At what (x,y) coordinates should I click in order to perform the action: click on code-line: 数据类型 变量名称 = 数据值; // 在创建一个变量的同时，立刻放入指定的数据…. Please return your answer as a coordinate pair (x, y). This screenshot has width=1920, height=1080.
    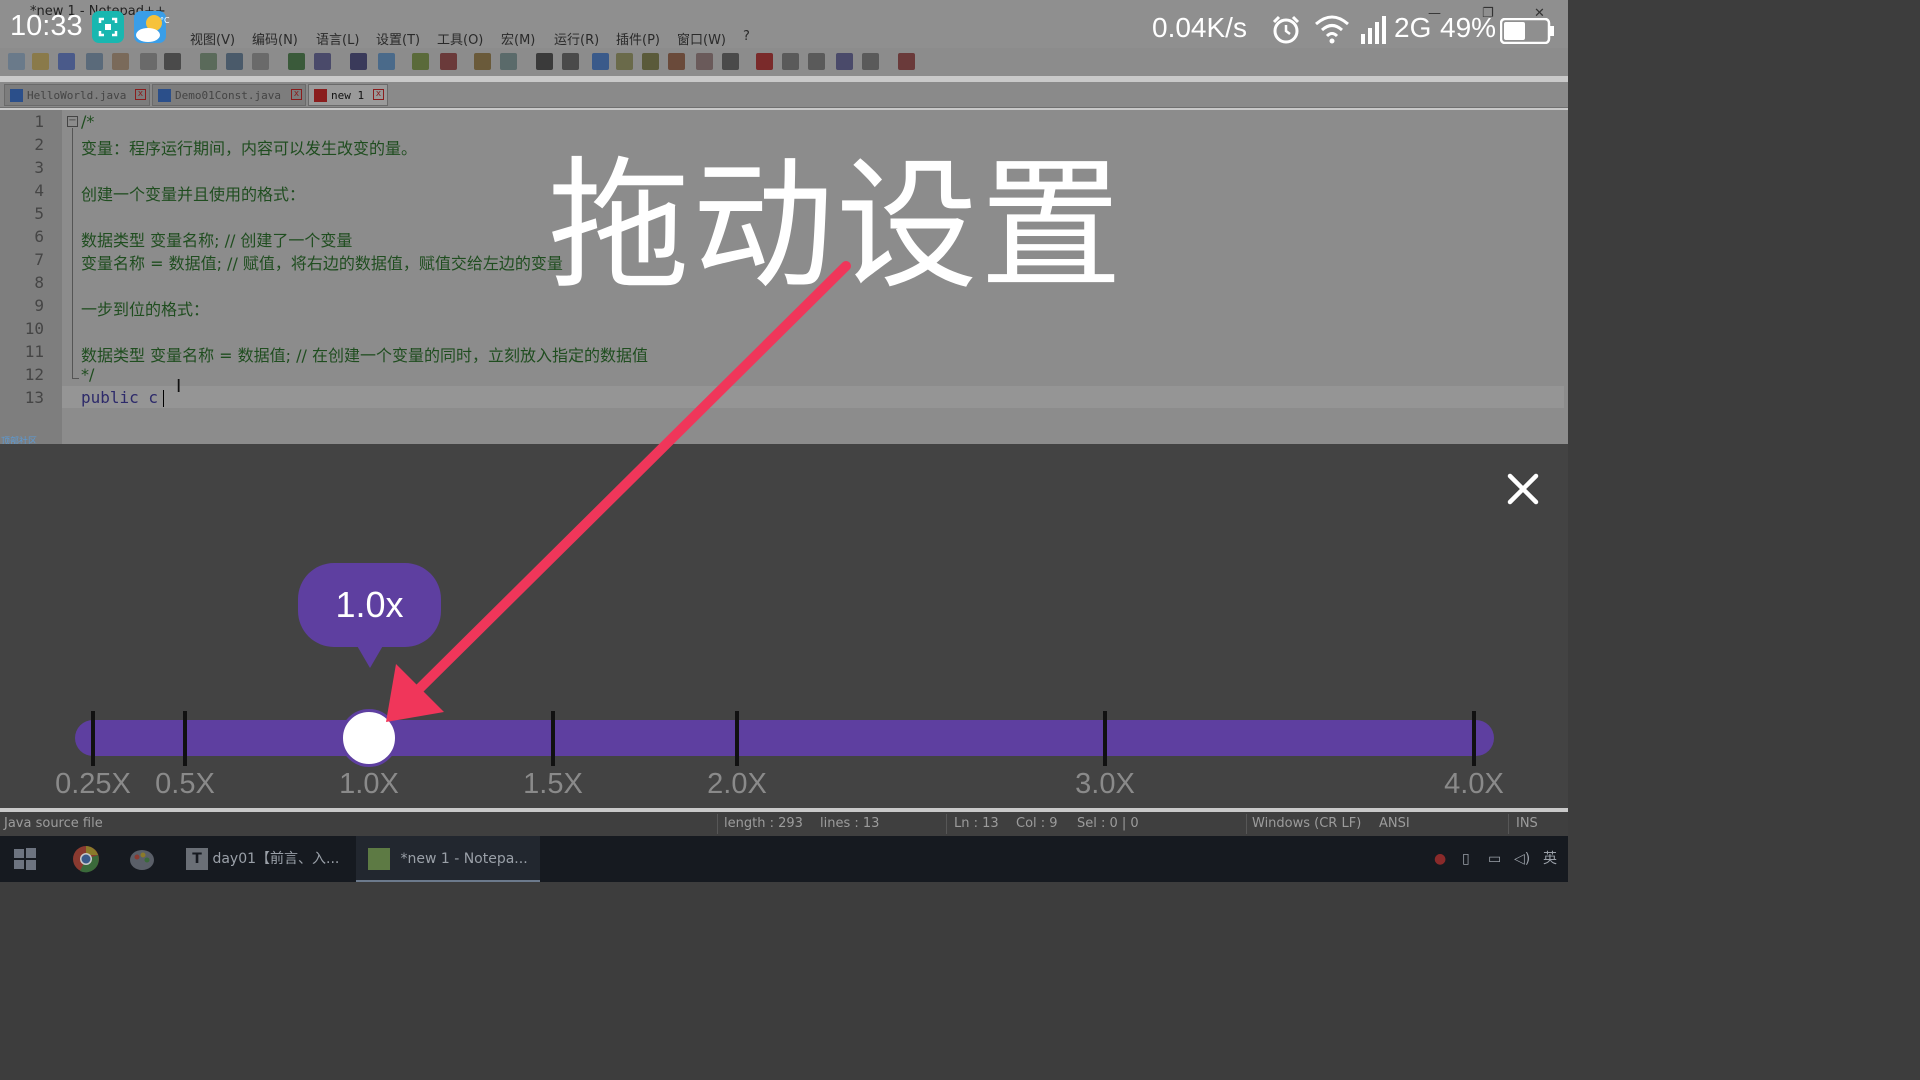
    Looking at the image, I should click on (365, 355).